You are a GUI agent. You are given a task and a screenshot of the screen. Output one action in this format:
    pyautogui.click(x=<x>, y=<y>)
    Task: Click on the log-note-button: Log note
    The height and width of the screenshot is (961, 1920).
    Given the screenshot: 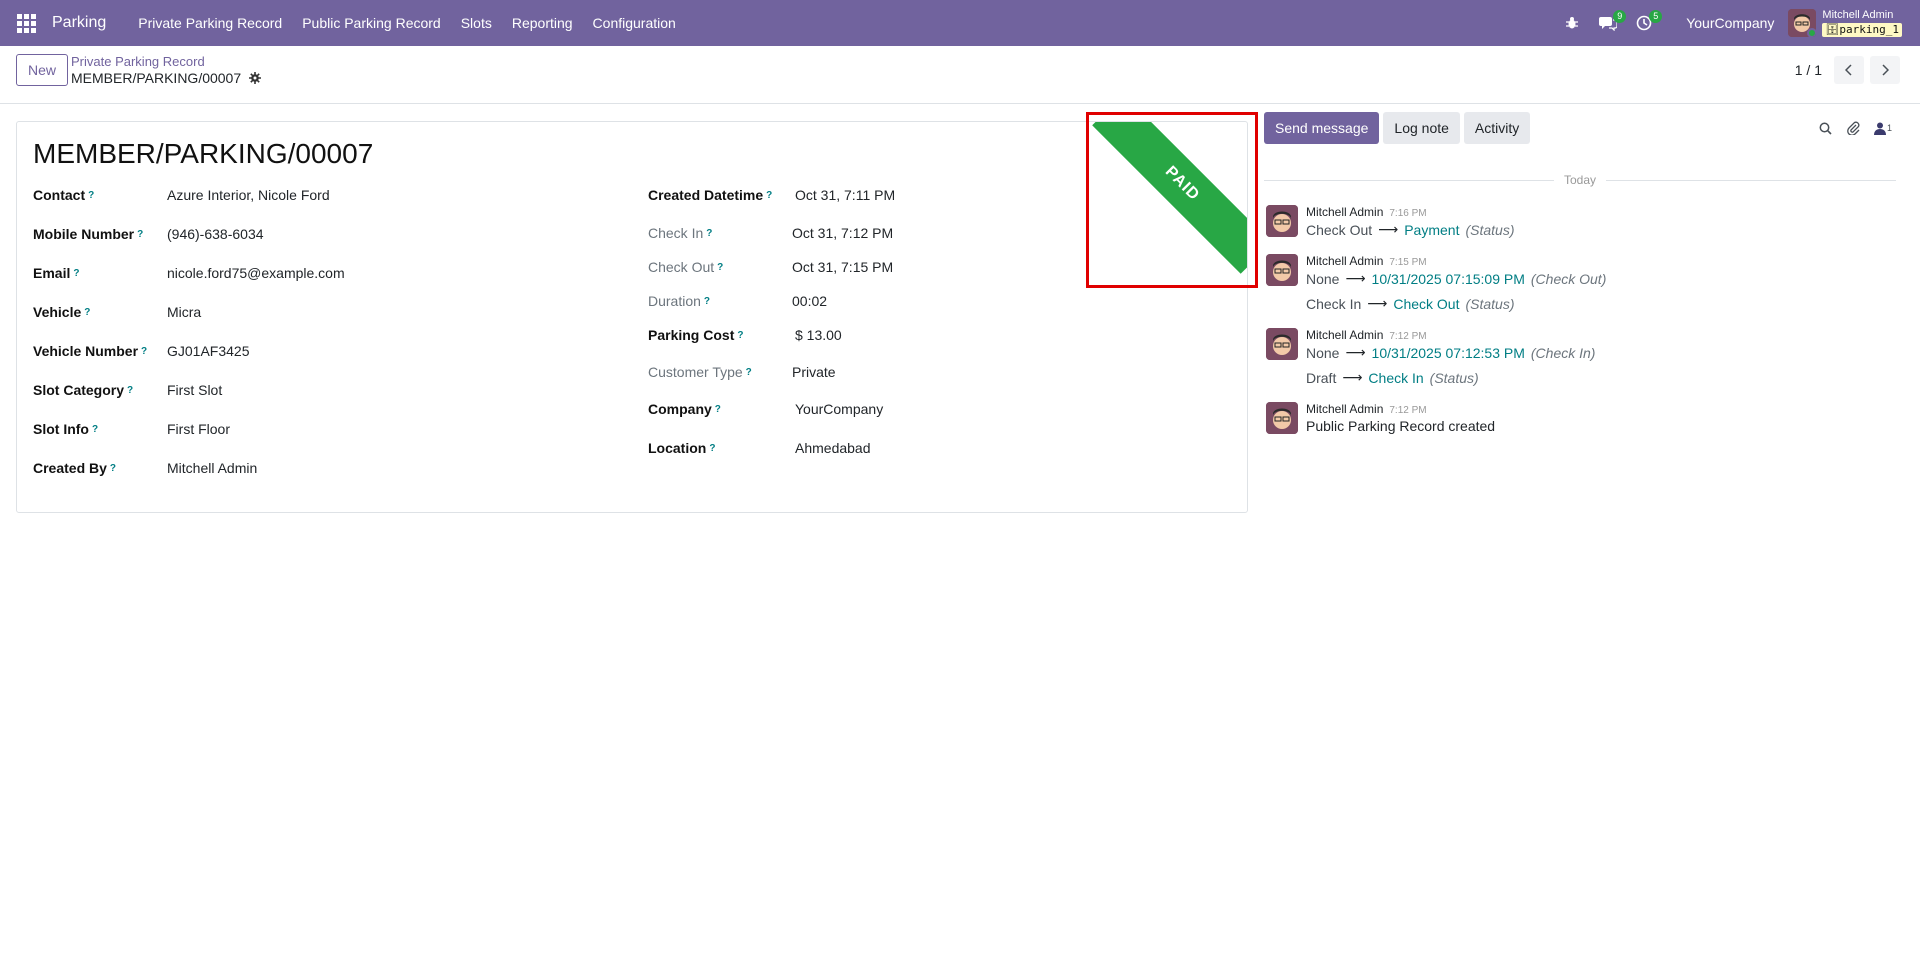 What is the action you would take?
    pyautogui.click(x=1421, y=128)
    